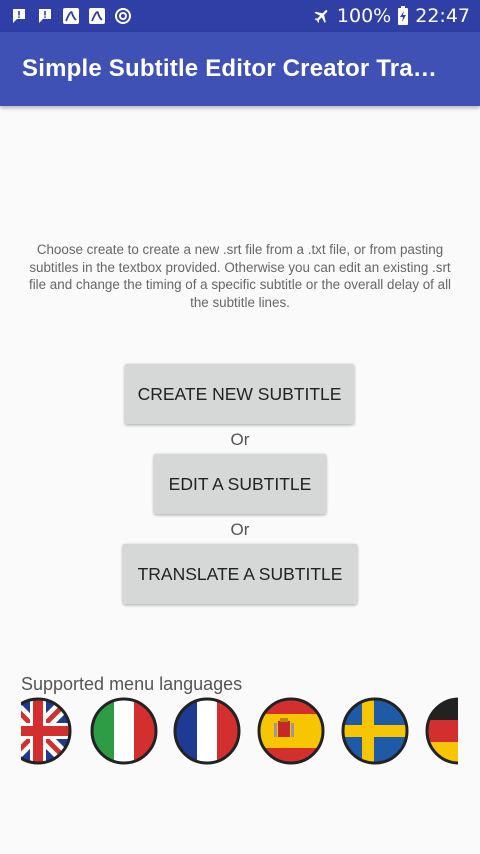 The image size is (480, 854). I want to click on uk-flag-icon, so click(47, 731).